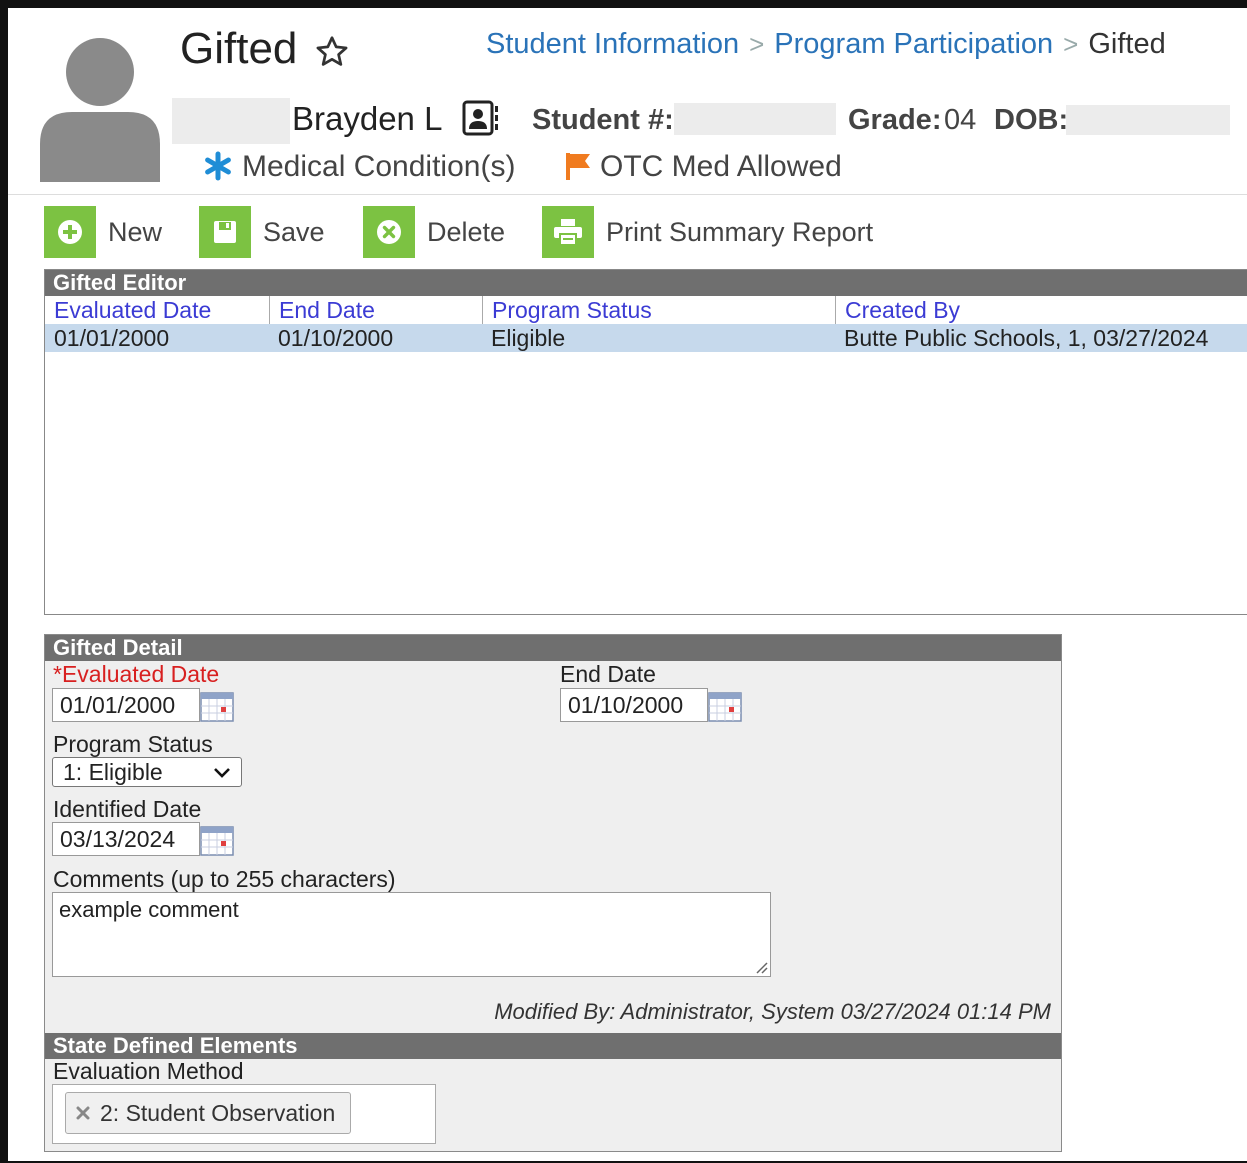  I want to click on cell-end-date: 01/10/2000, so click(336, 338).